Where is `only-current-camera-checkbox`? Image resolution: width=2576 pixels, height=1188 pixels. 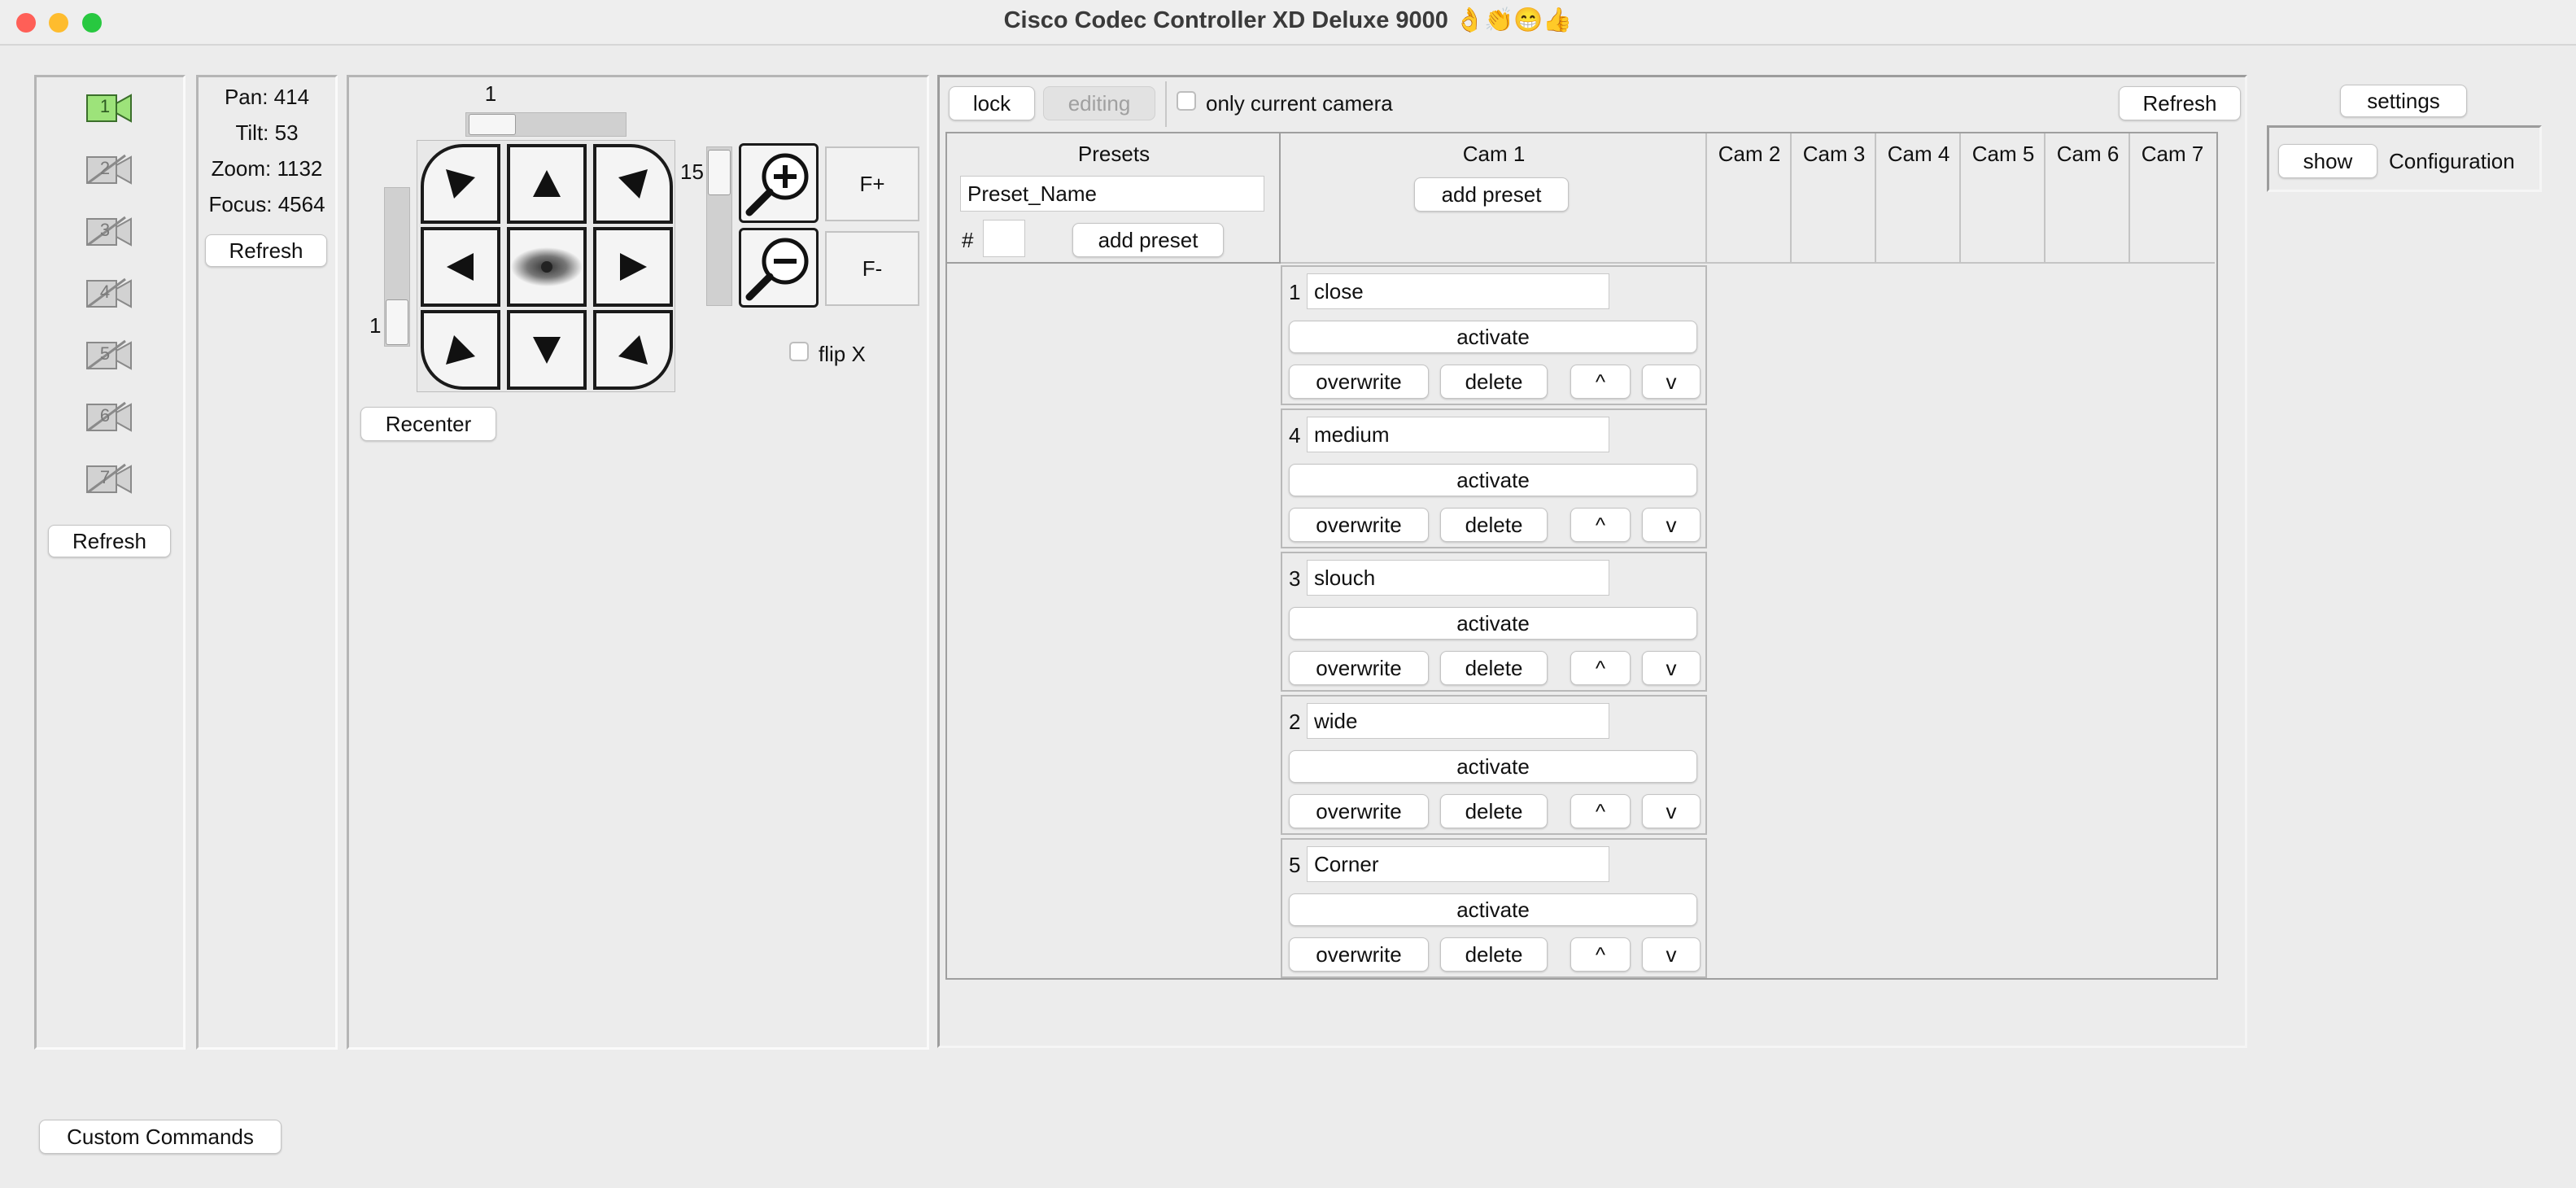
only-current-camera-checkbox is located at coordinates (1186, 101).